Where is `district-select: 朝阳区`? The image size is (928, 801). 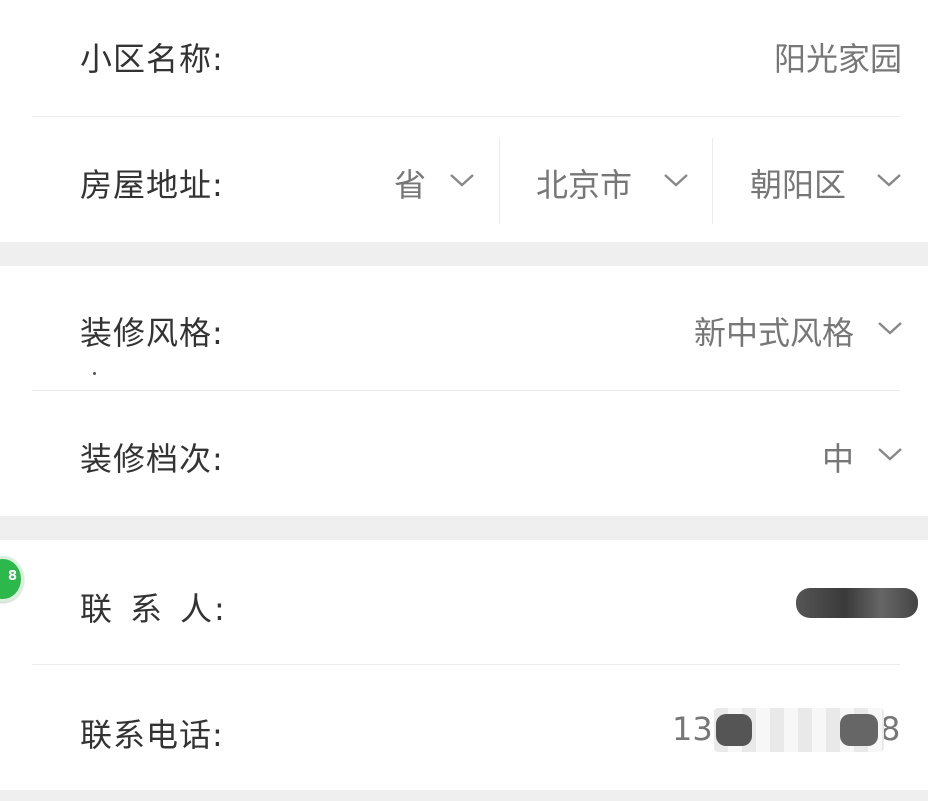
district-select: 朝阳区 is located at coordinates (820, 181).